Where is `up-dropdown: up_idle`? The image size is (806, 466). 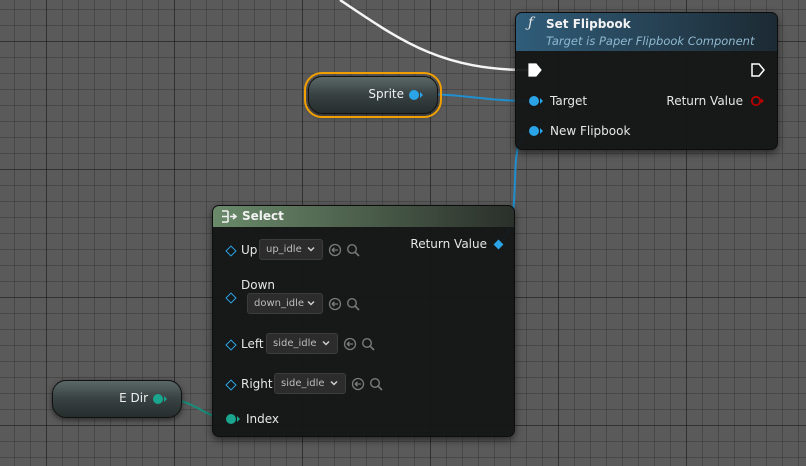
up-dropdown: up_idle is located at coordinates (291, 249).